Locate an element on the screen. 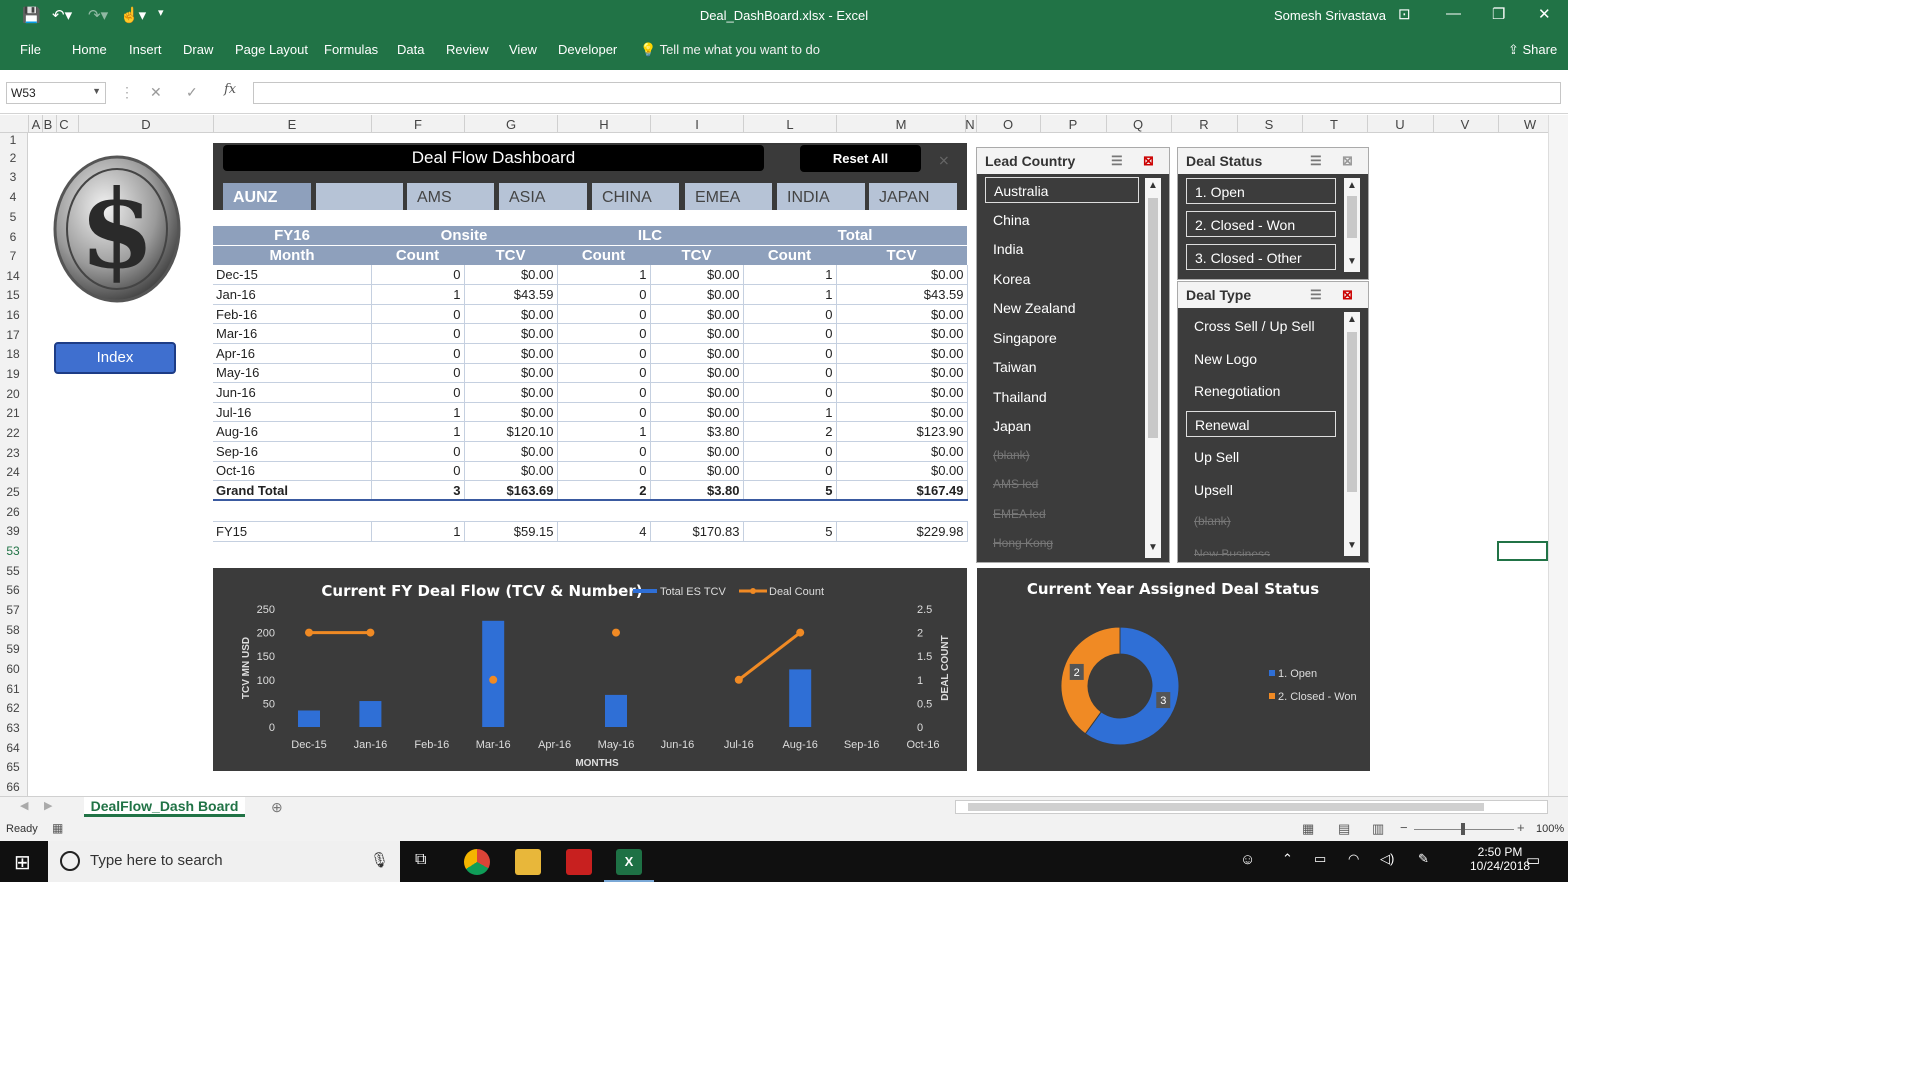  column-header: G is located at coordinates (511, 124).